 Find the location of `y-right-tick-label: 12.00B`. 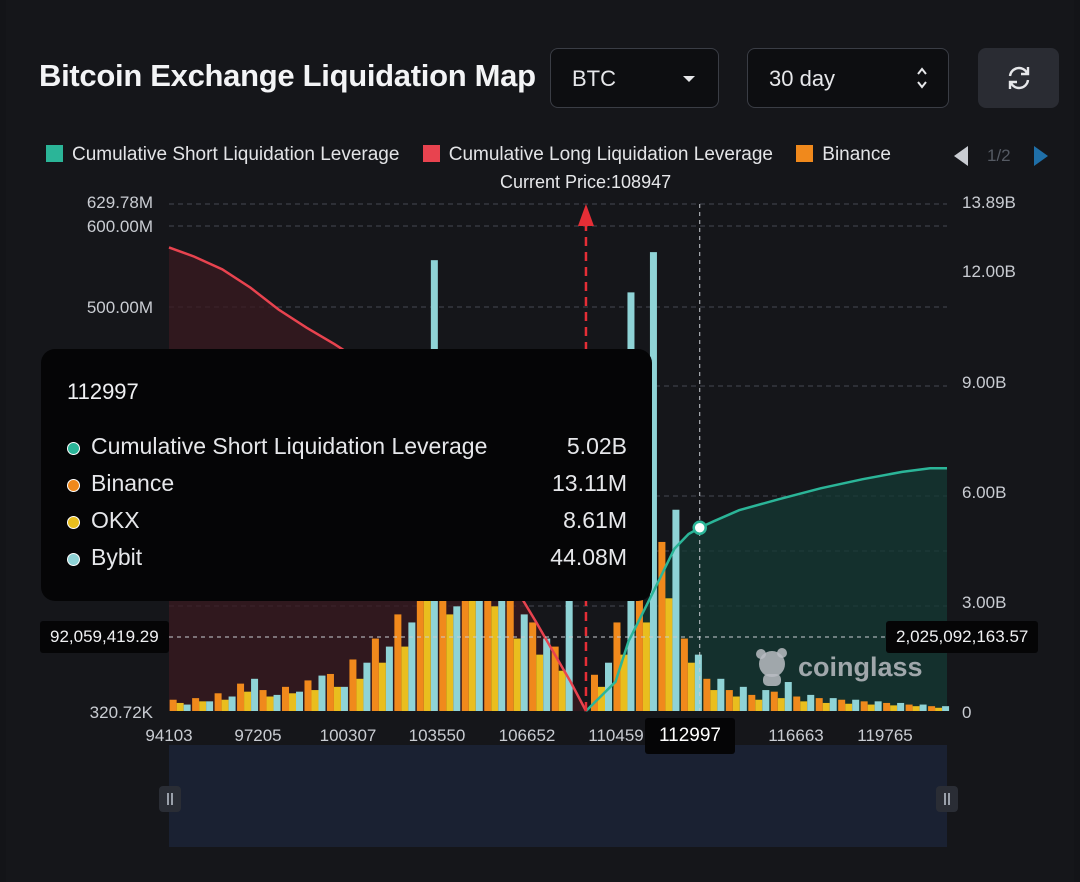

y-right-tick-label: 12.00B is located at coordinates (989, 271).